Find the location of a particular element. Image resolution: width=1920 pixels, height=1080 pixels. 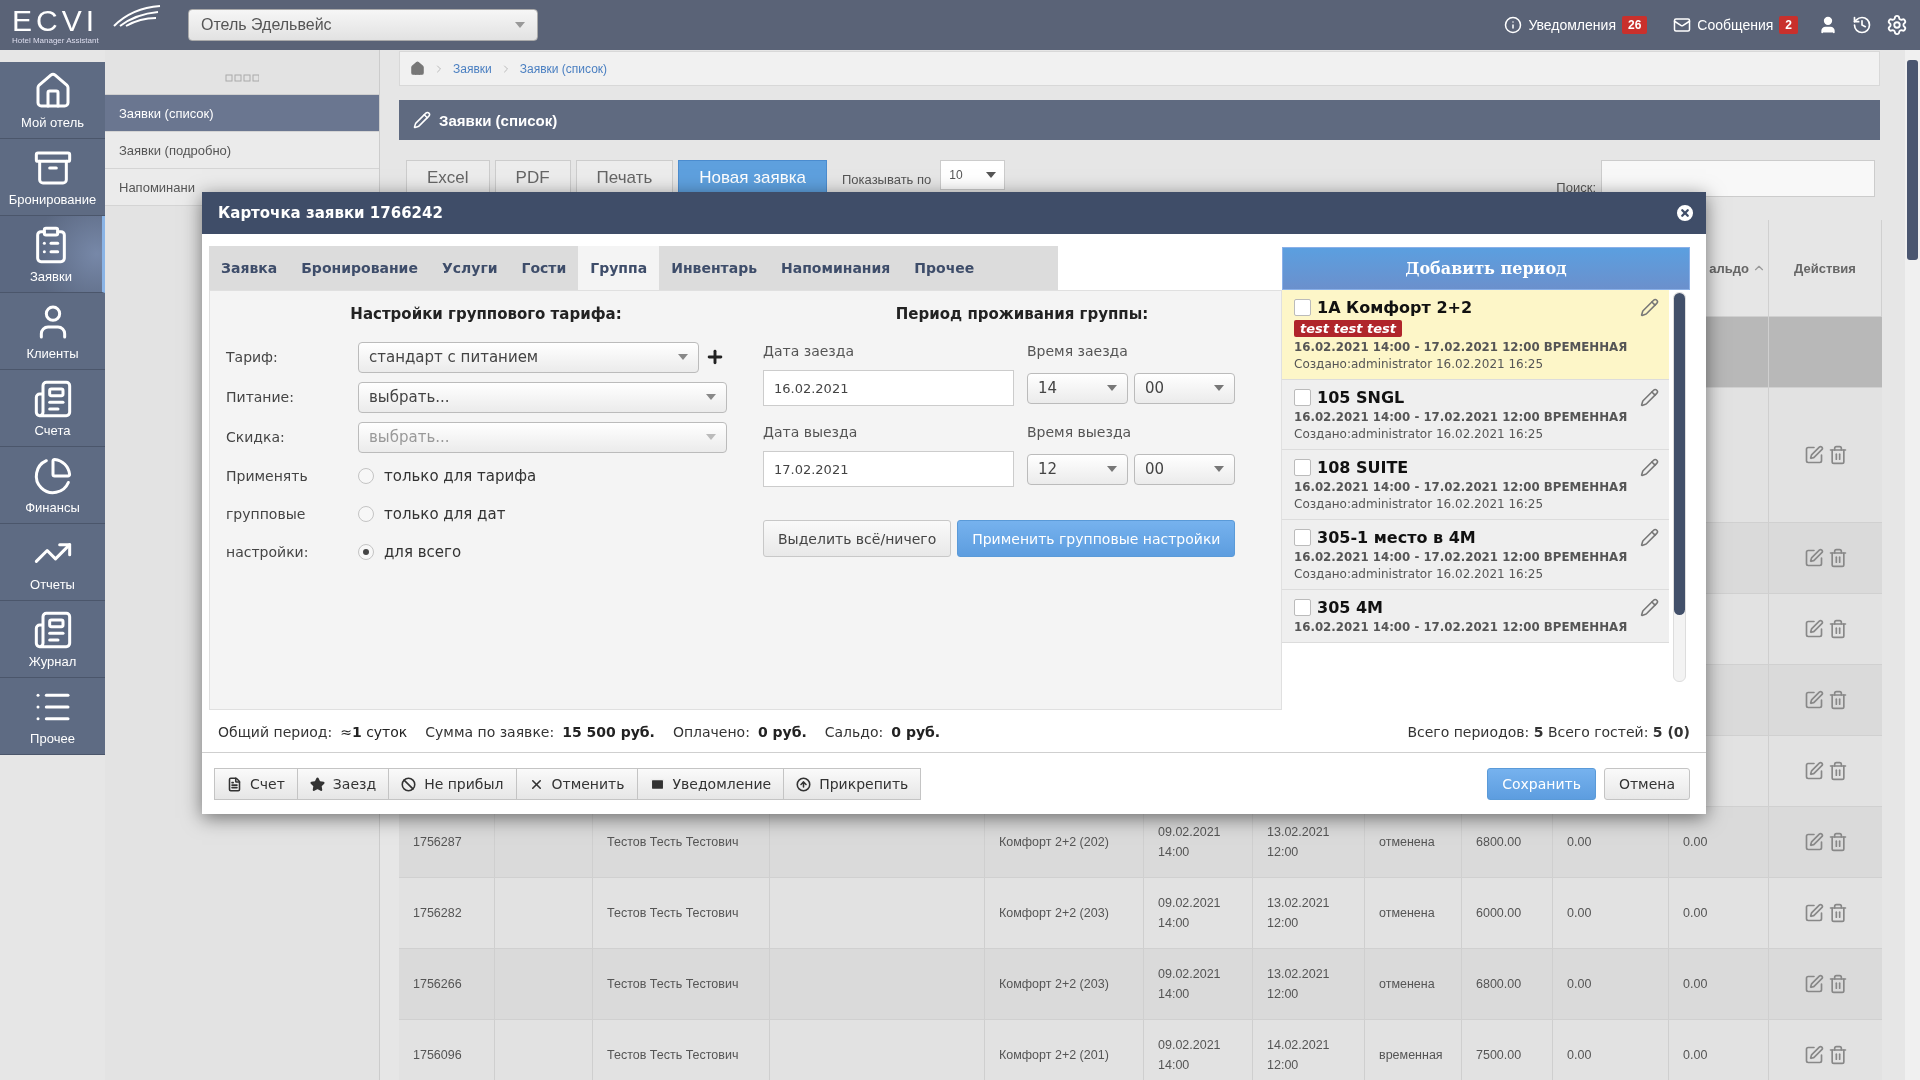

nav-item: Клиенты is located at coordinates (52, 331).